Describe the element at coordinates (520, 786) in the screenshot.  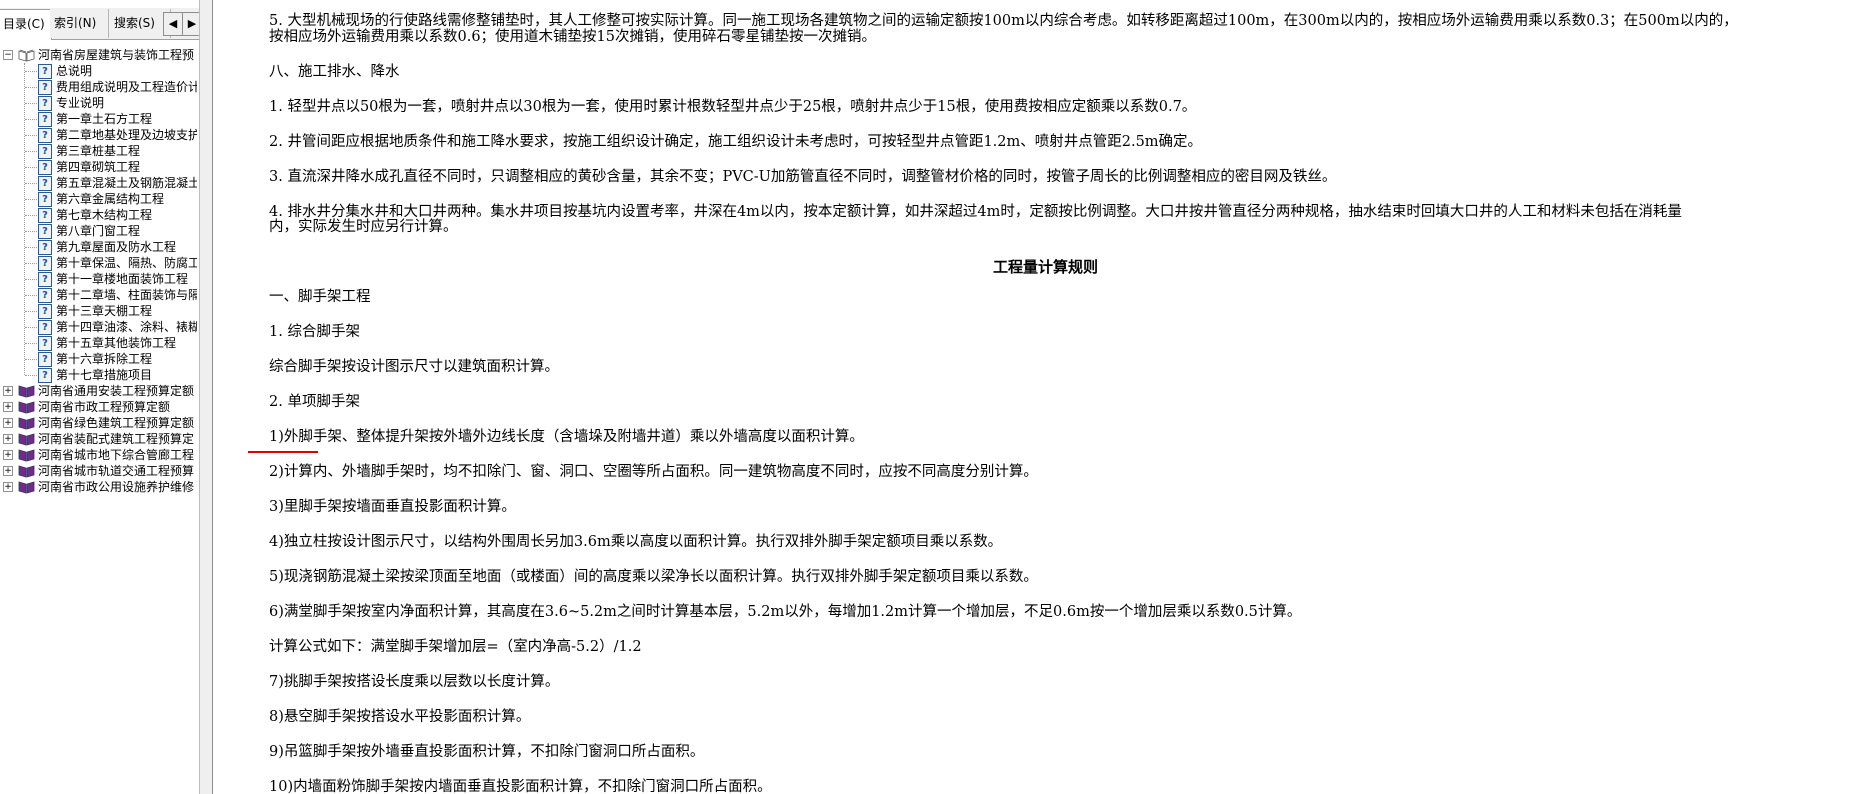
I see `list-item-10: 10)内墙面粉饰脚手架按内墙面垂直投影面积计算，不扣除门窗洞口所占面积。` at that location.